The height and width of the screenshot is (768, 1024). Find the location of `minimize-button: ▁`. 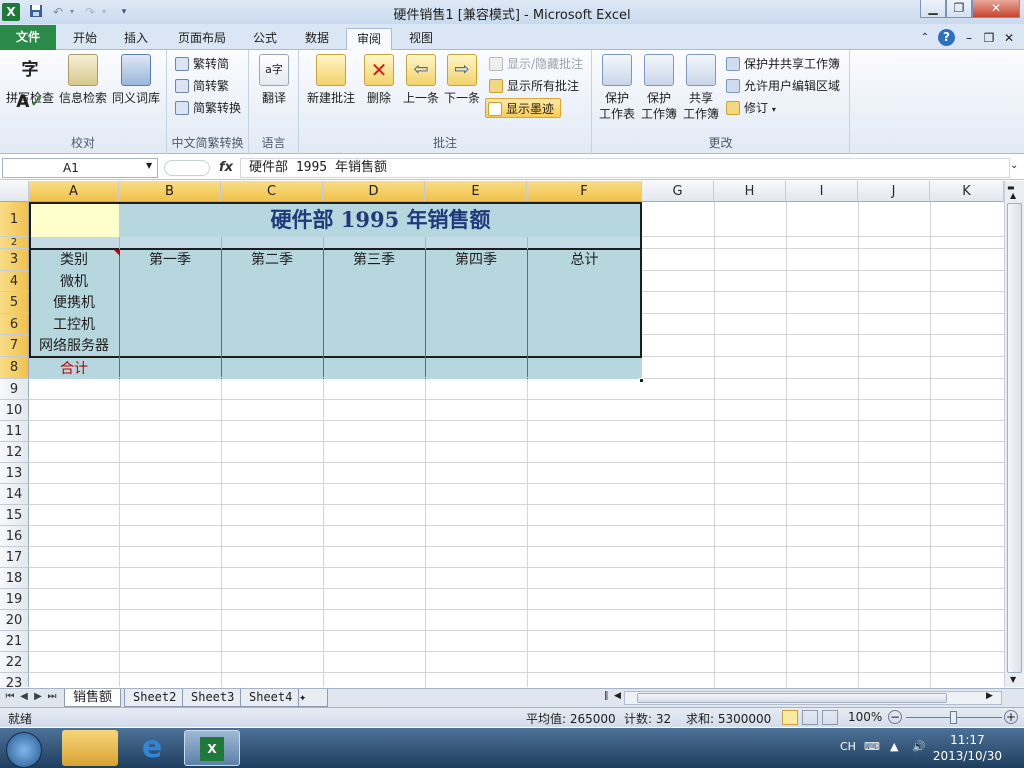

minimize-button: ▁ is located at coordinates (933, 9).